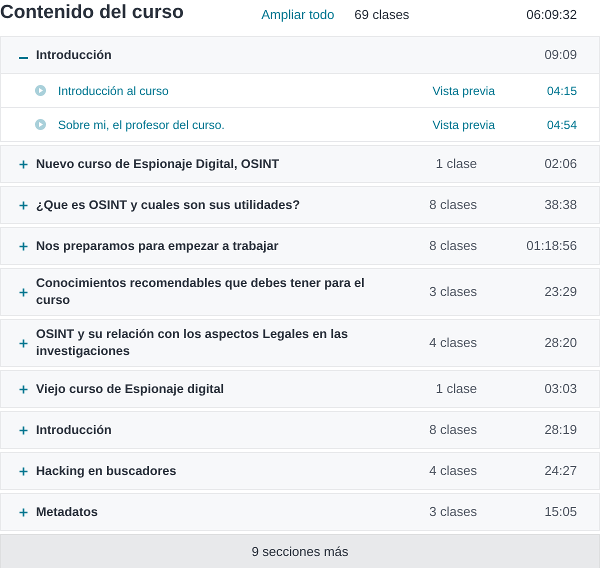 The width and height of the screenshot is (600, 568). I want to click on section-title: OSINT y su relación con los aspectos Legales en las investigaciones, so click(192, 343).